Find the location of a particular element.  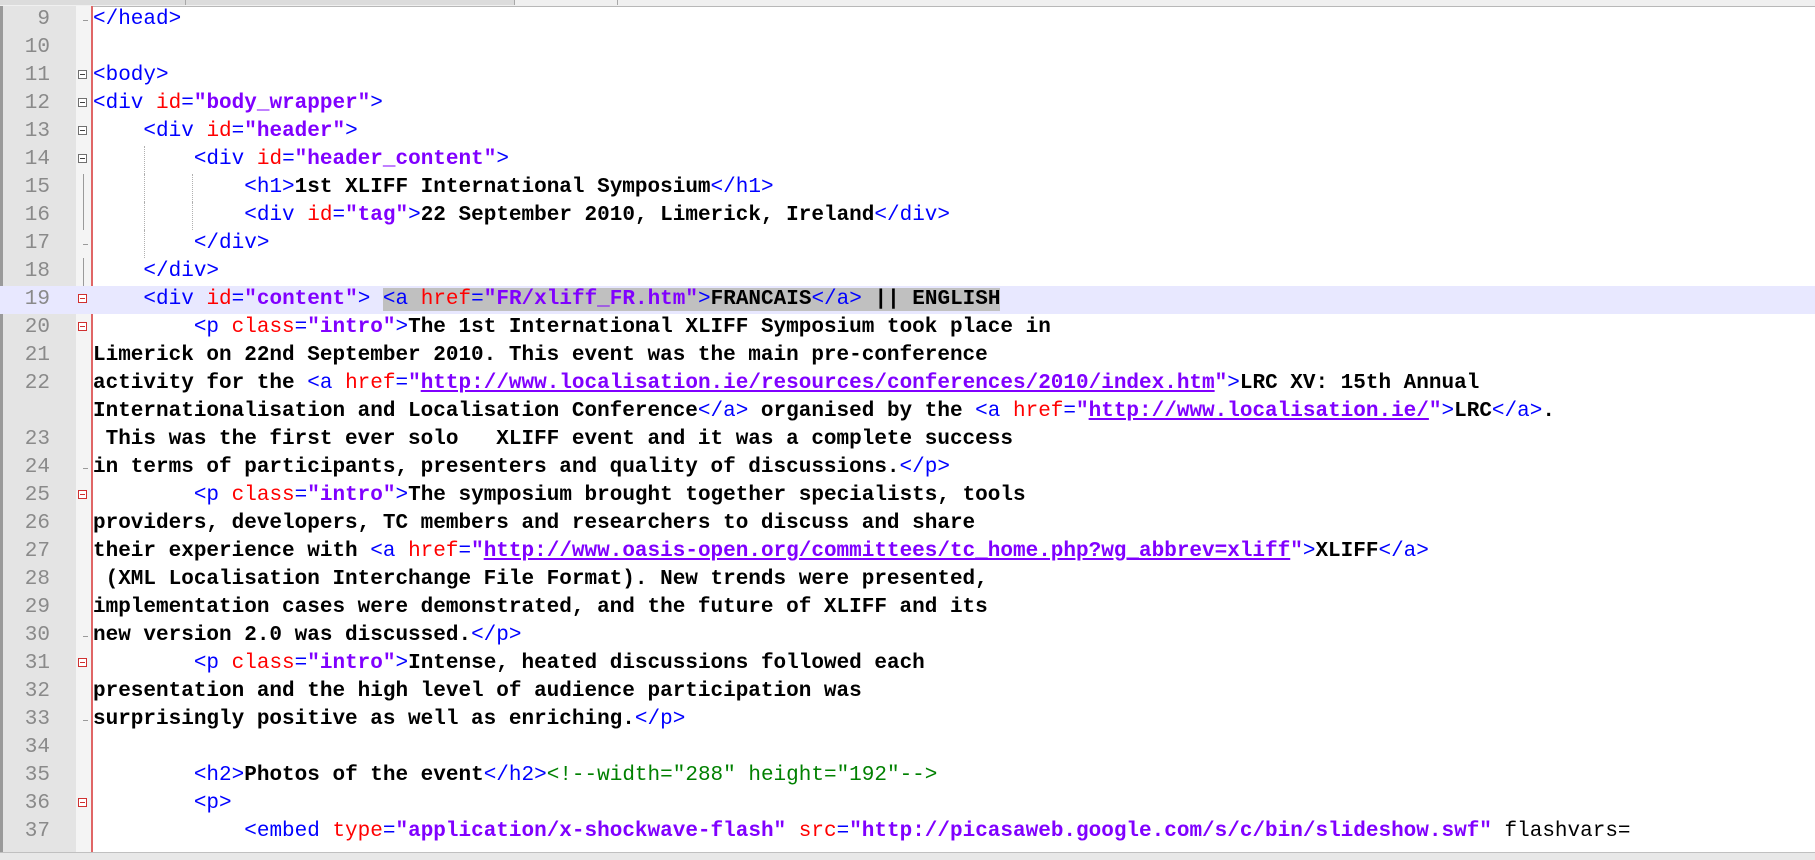

line-number: 28 is located at coordinates (37, 579).